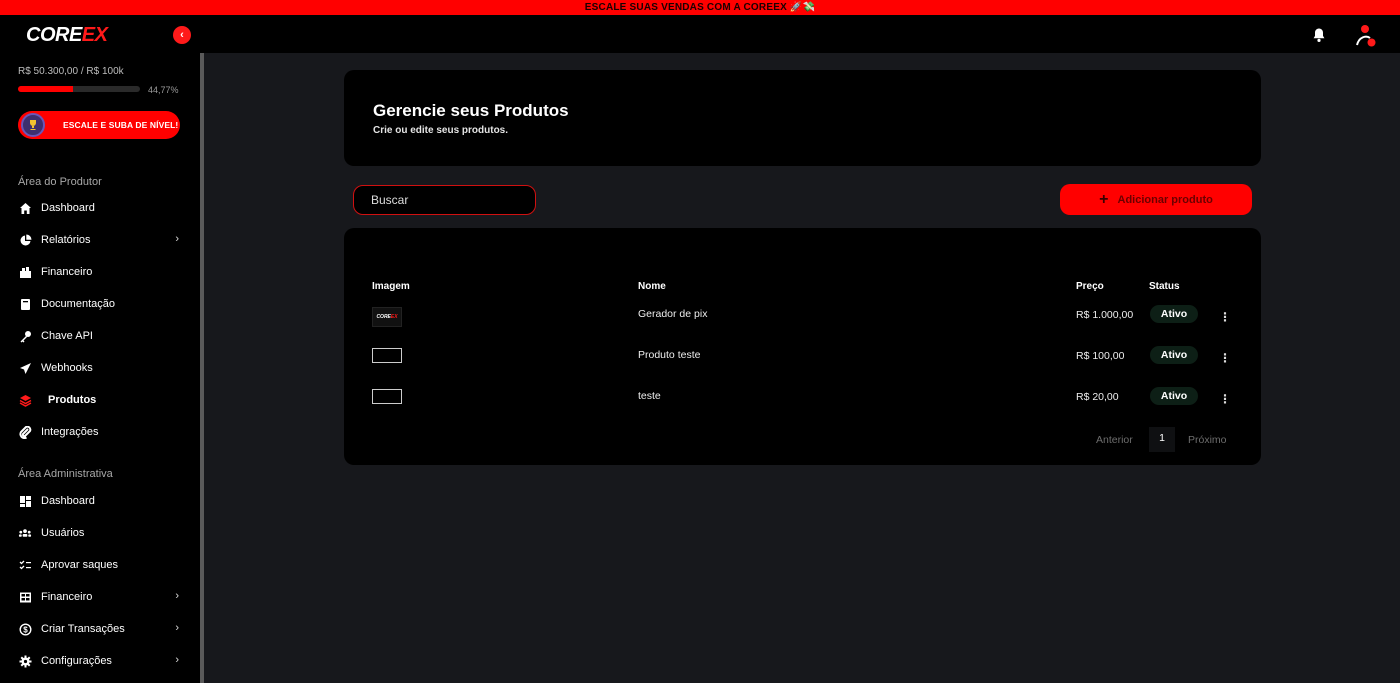 This screenshot has height=683, width=1400. Describe the element at coordinates (25, 661) in the screenshot. I see `gear-icon` at that location.